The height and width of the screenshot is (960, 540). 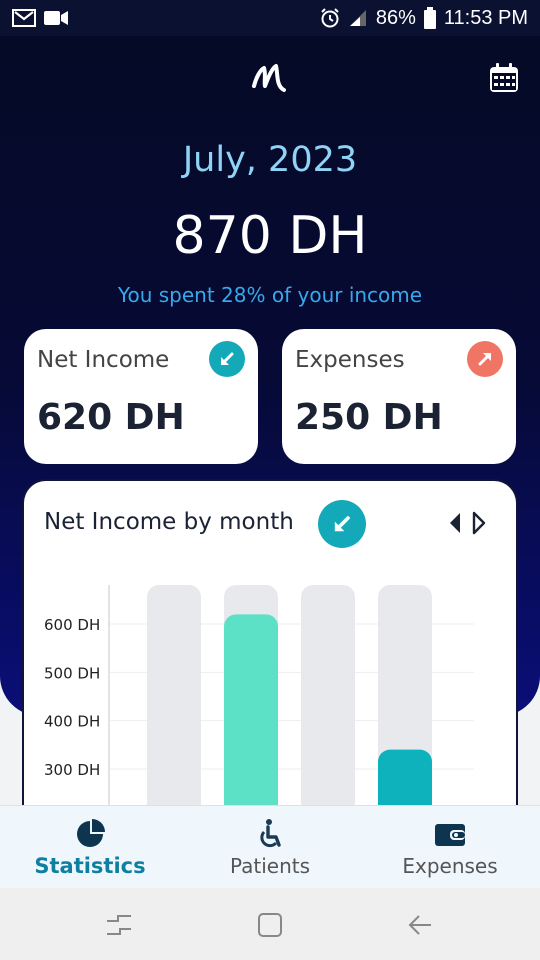 What do you see at coordinates (270, 236) in the screenshot?
I see `balance-amount: 870 DH` at bounding box center [270, 236].